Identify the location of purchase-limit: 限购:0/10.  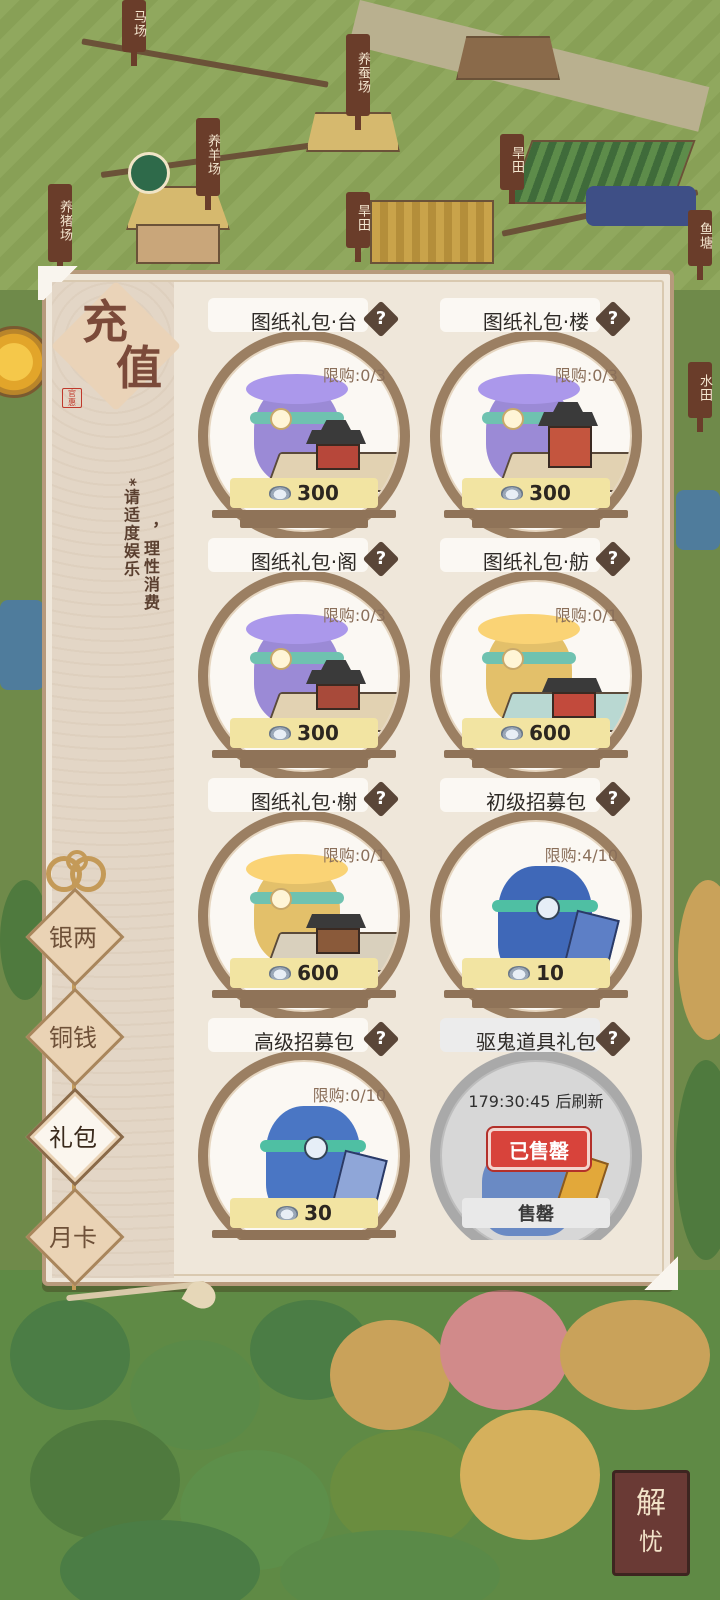
(349, 1095).